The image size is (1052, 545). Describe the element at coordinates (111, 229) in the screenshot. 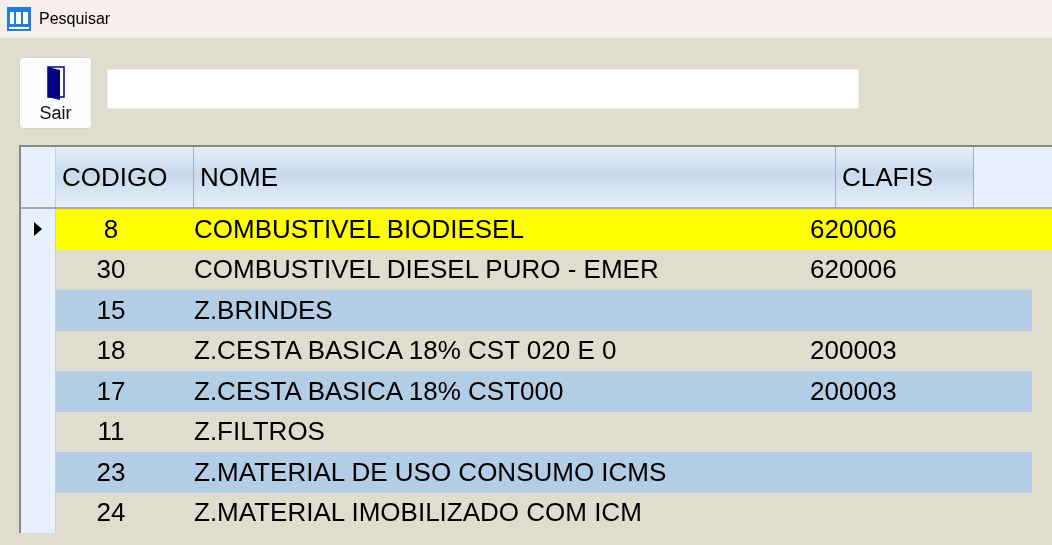

I see `table-cell-text: 8` at that location.